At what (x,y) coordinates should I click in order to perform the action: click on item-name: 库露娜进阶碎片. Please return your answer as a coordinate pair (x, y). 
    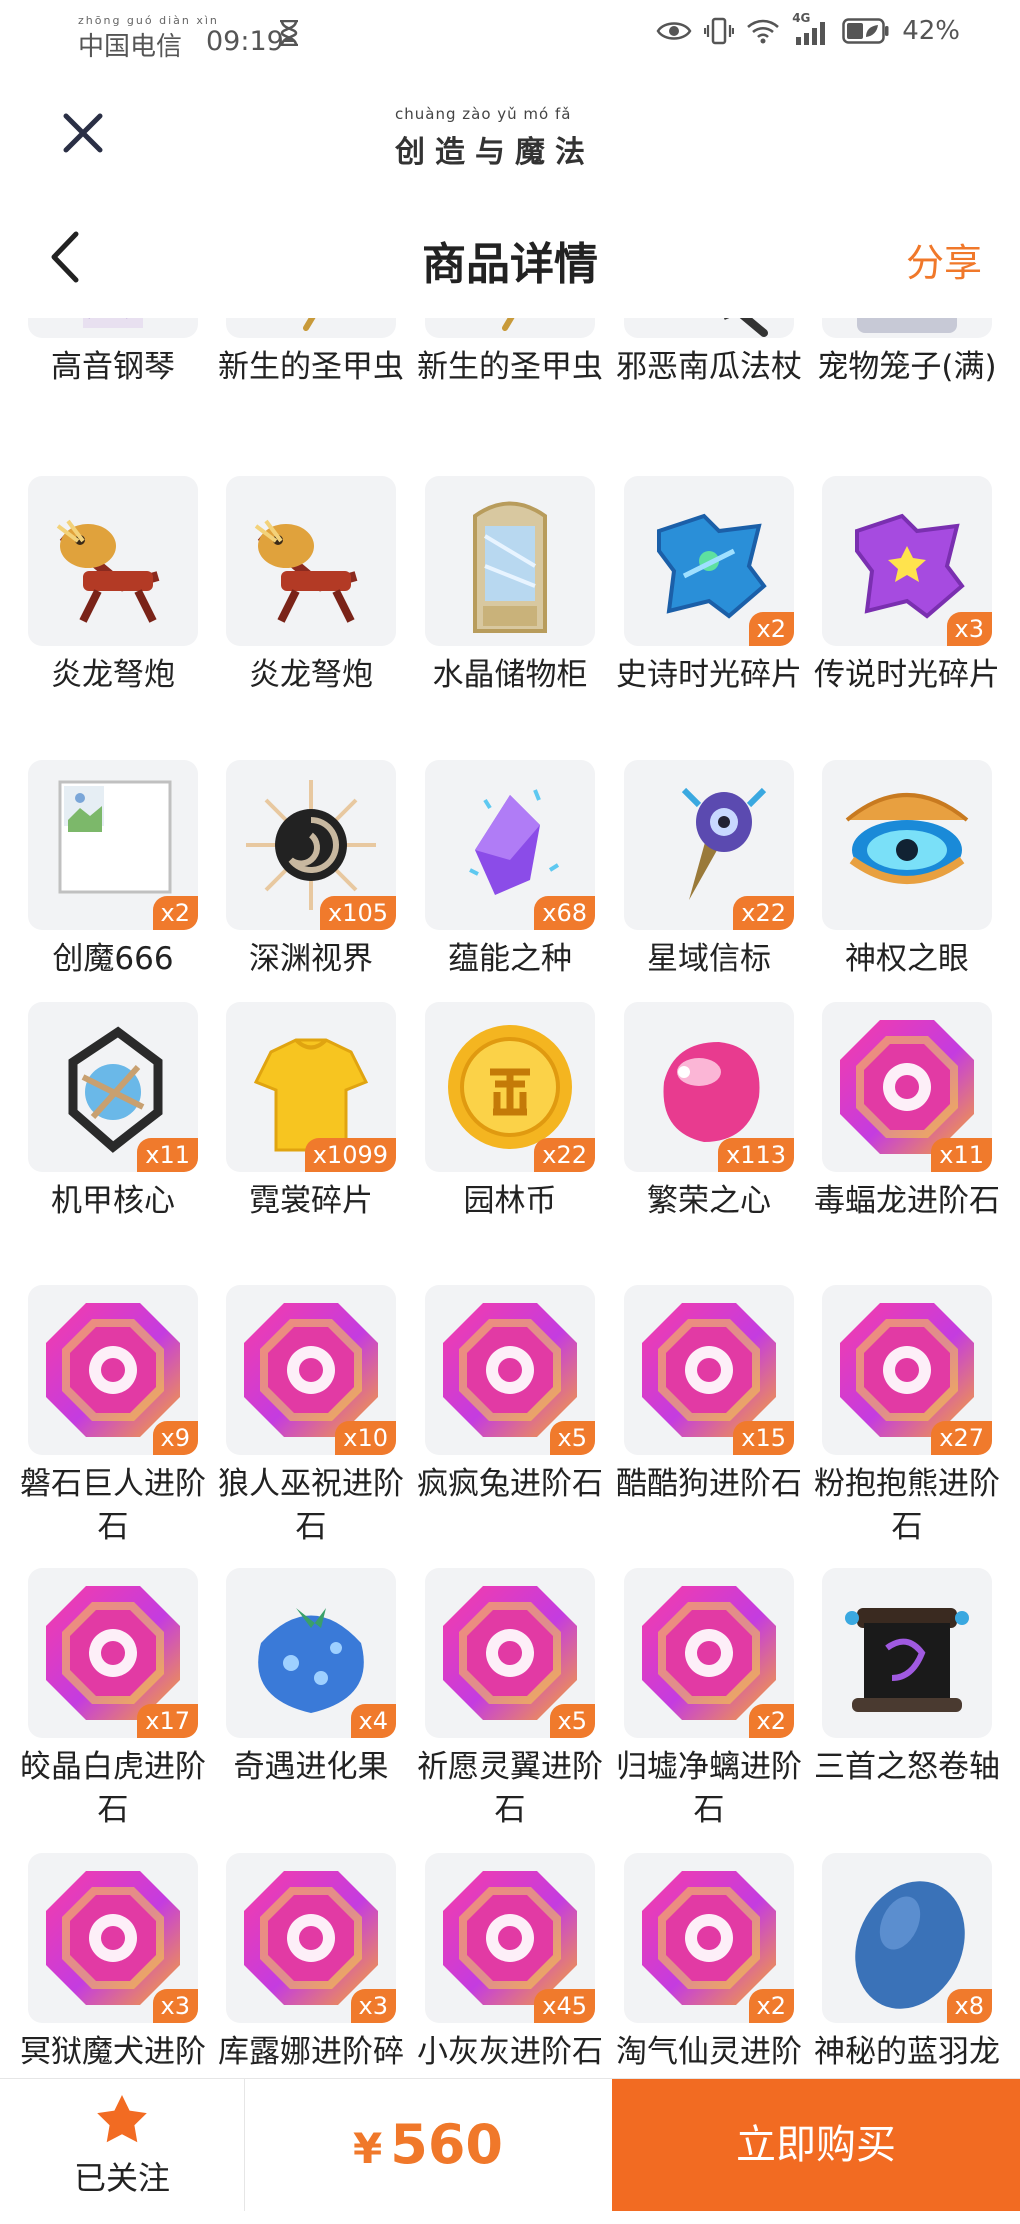
    Looking at the image, I should click on (311, 2056).